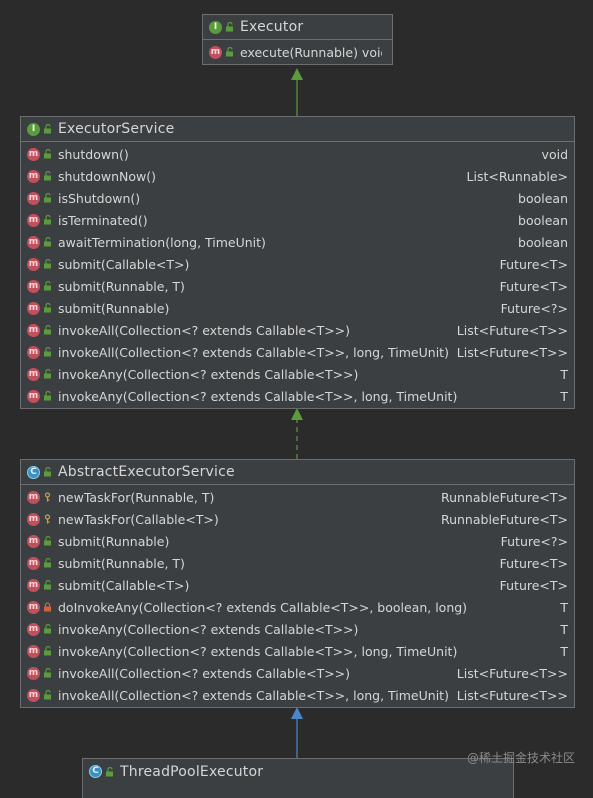 The height and width of the screenshot is (798, 593). I want to click on method-return-type: RunnableFuture<T>, so click(504, 519).